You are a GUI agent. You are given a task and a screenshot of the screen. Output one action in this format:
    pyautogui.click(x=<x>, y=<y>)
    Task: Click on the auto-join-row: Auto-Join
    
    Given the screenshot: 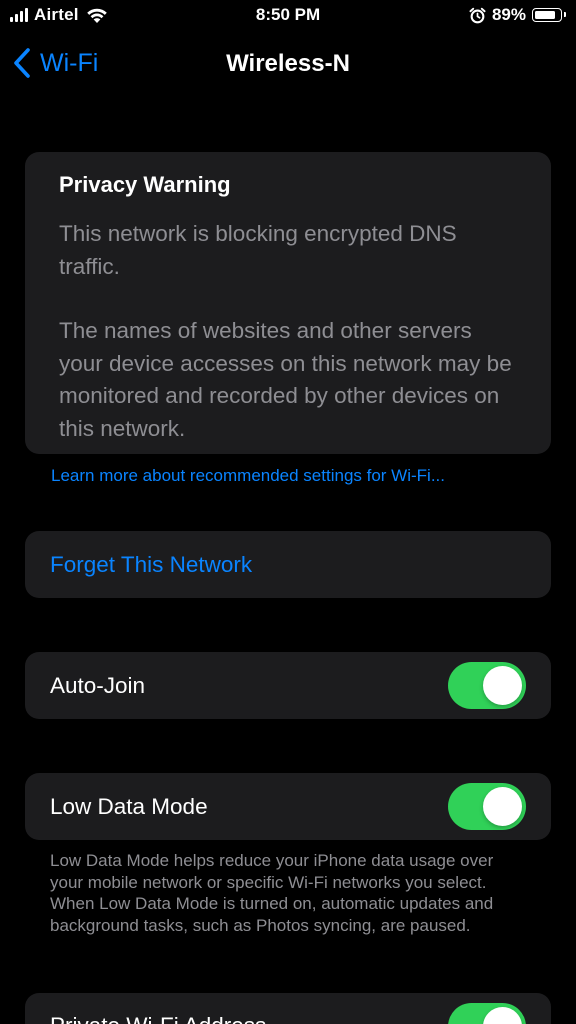 What is the action you would take?
    pyautogui.click(x=288, y=685)
    